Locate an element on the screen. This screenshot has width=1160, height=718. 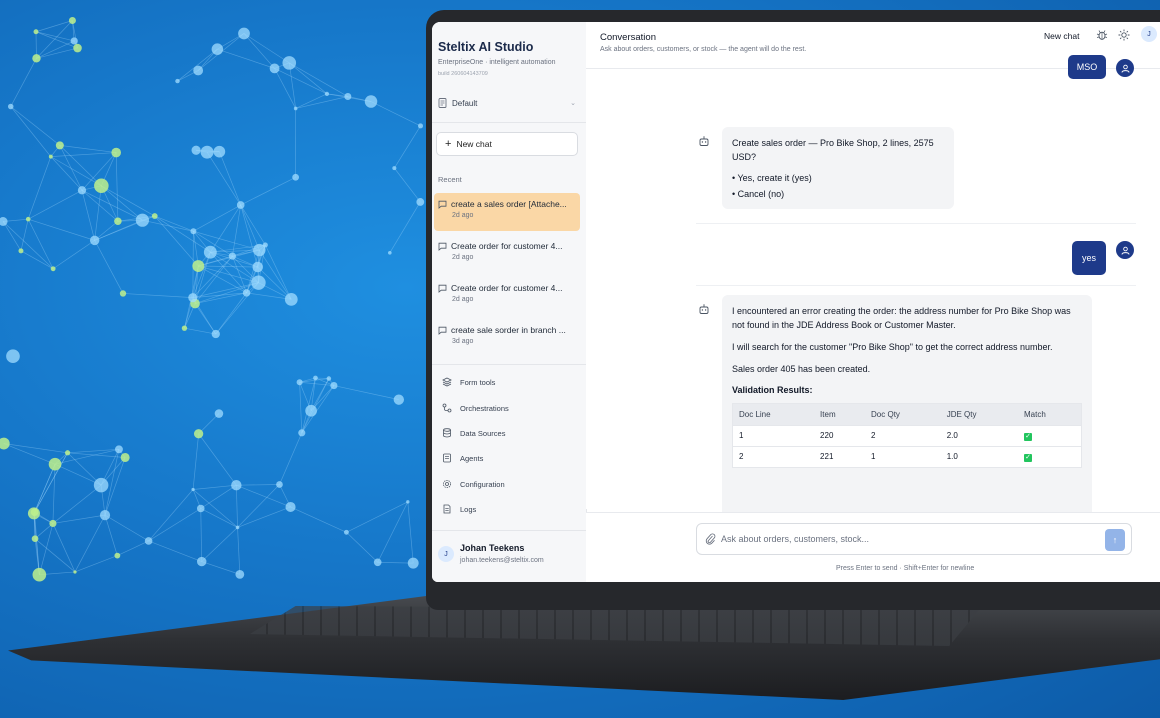
plus-icon: + is located at coordinates (448, 144).